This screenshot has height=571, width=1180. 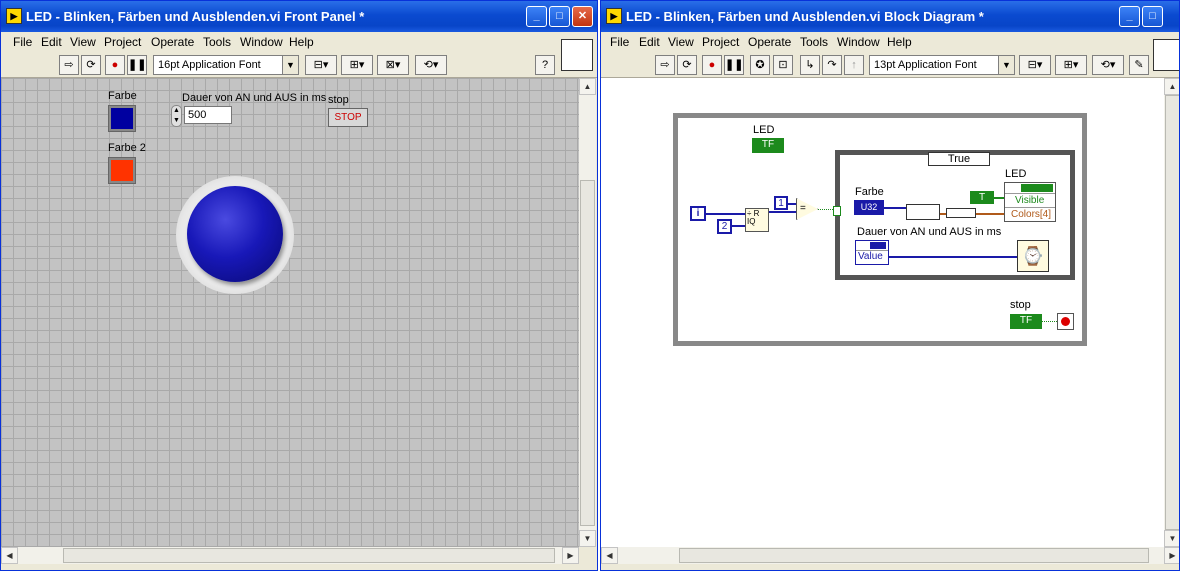 What do you see at coordinates (869, 192) in the screenshot?
I see `farbe-terminal-label: Farbe` at bounding box center [869, 192].